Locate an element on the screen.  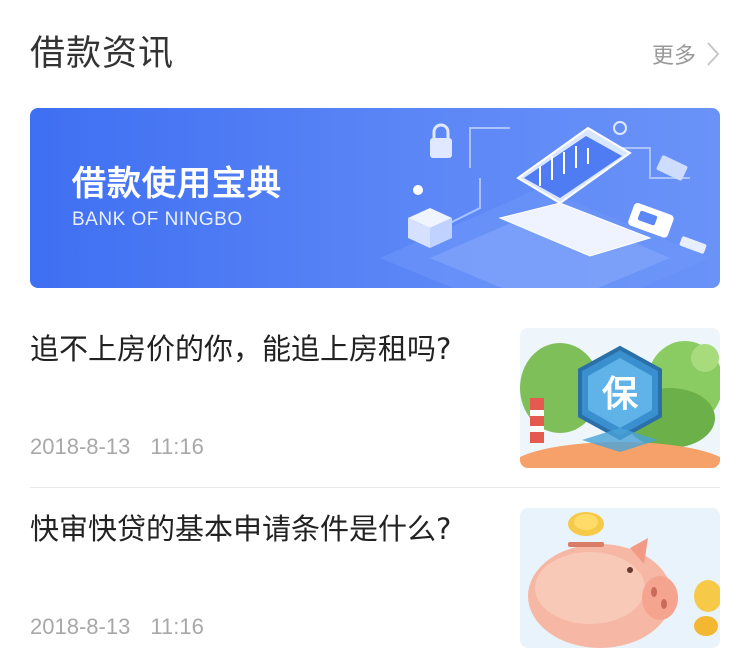
section-title: 借款资讯 is located at coordinates (102, 54).